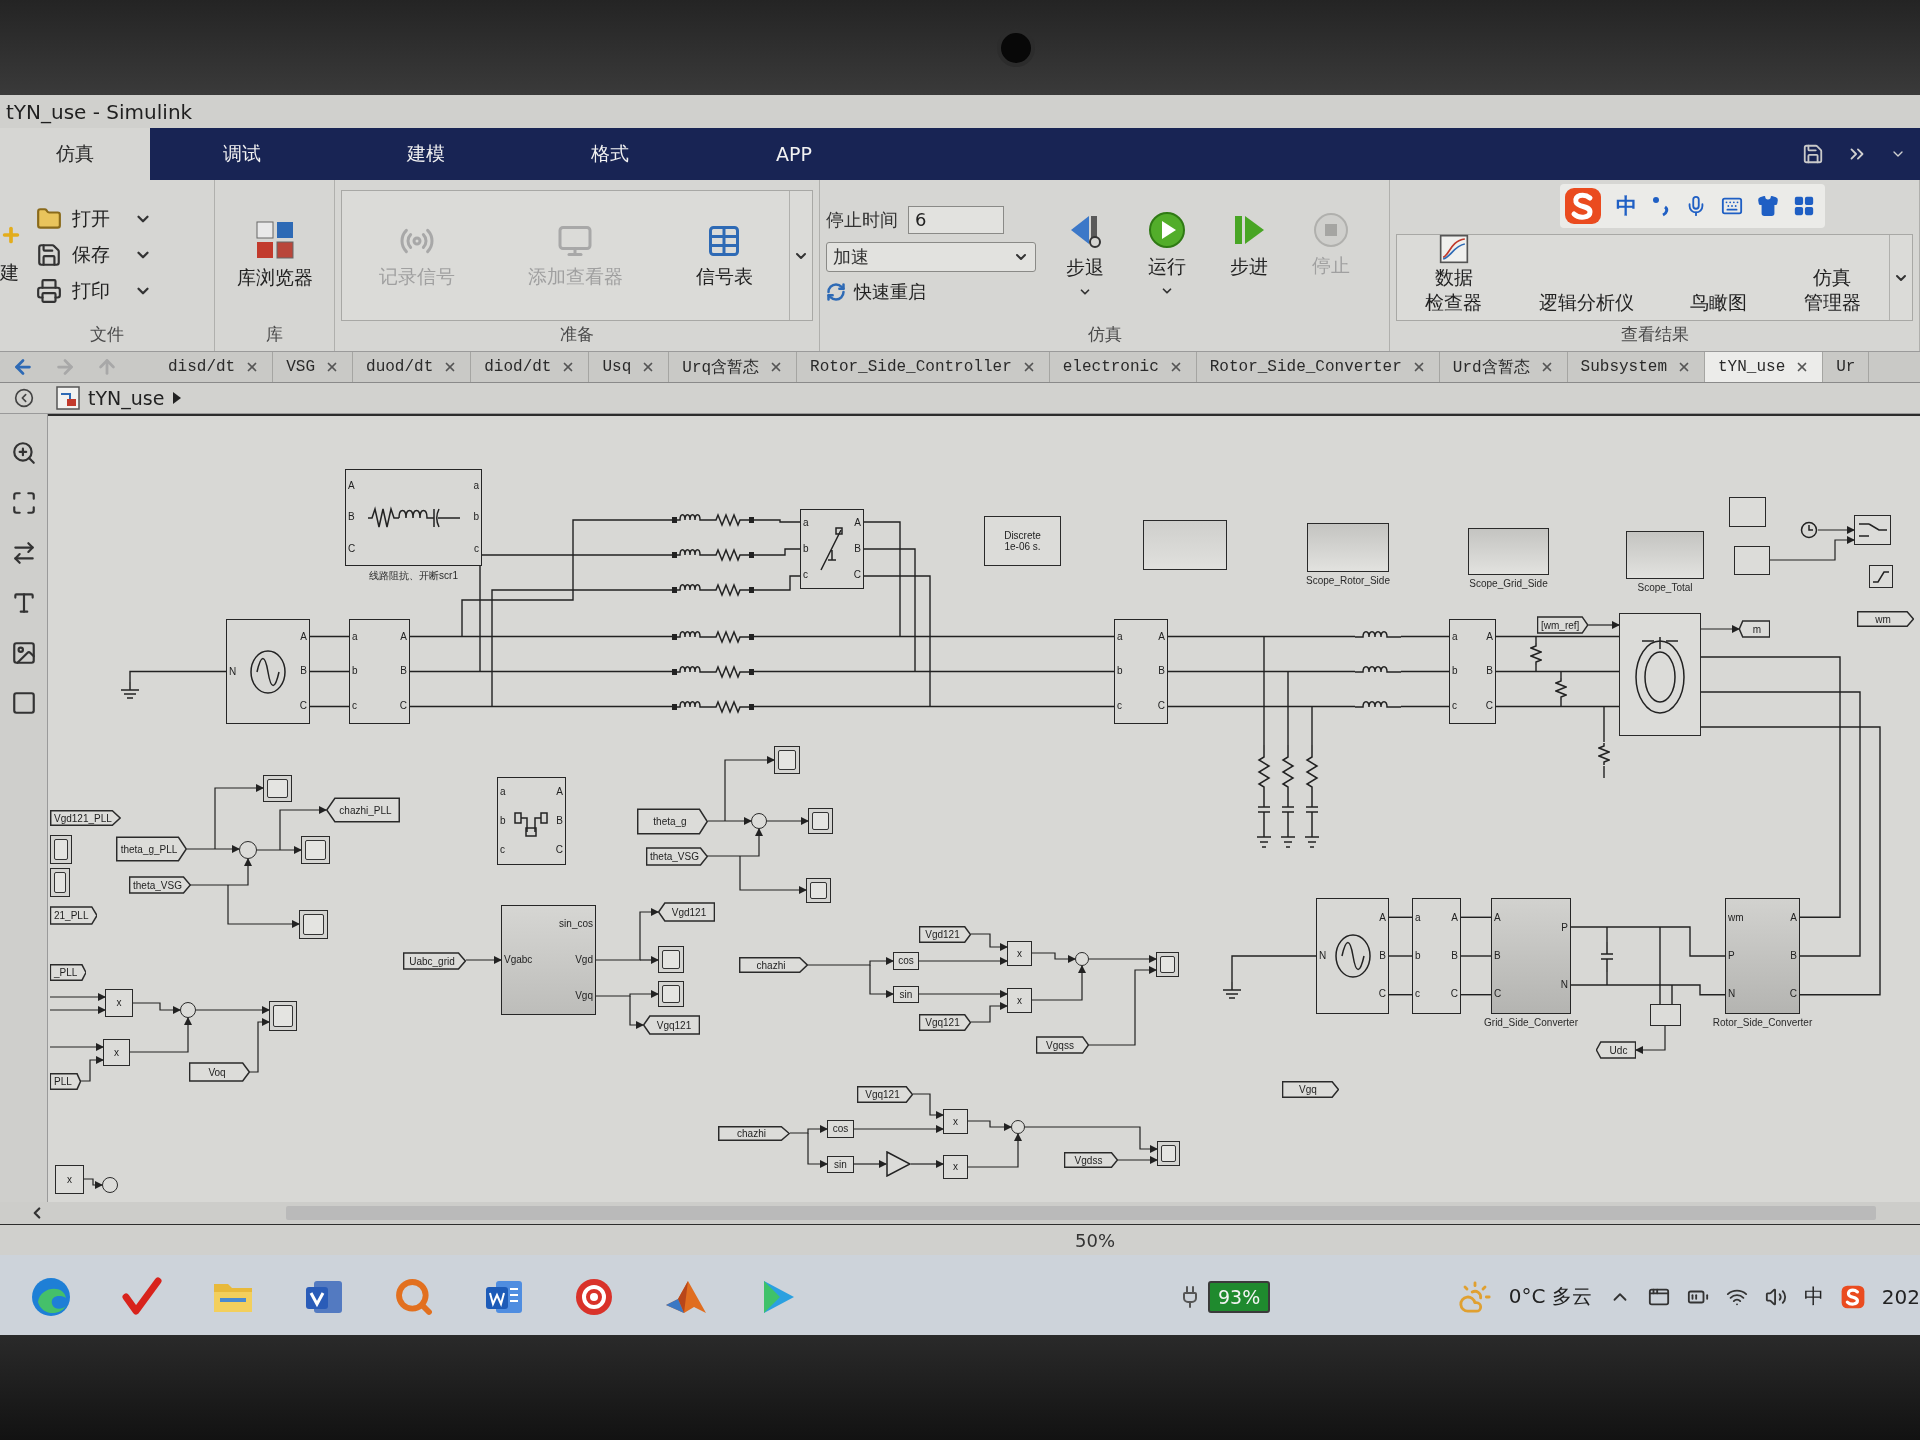  What do you see at coordinates (1813, 1296) in the screenshot?
I see `input-method: 中` at bounding box center [1813, 1296].